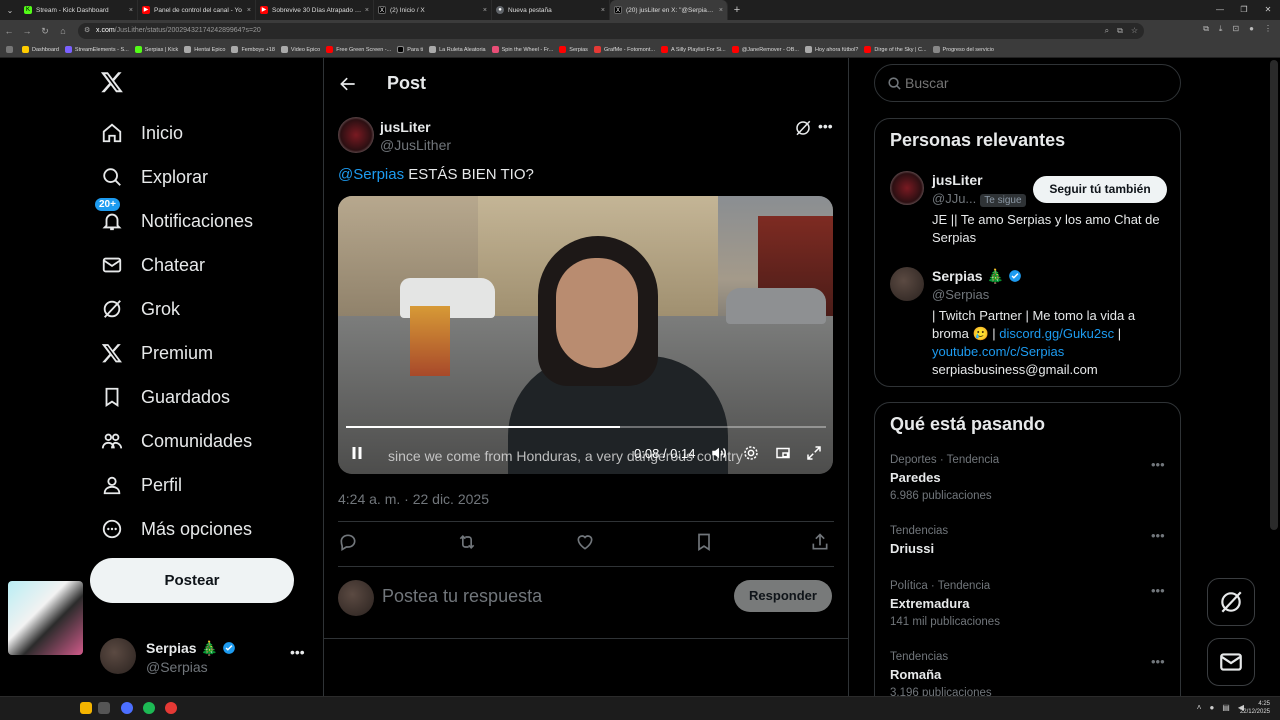 The image size is (1280, 720). I want to click on like-heart-icon, so click(586, 543).